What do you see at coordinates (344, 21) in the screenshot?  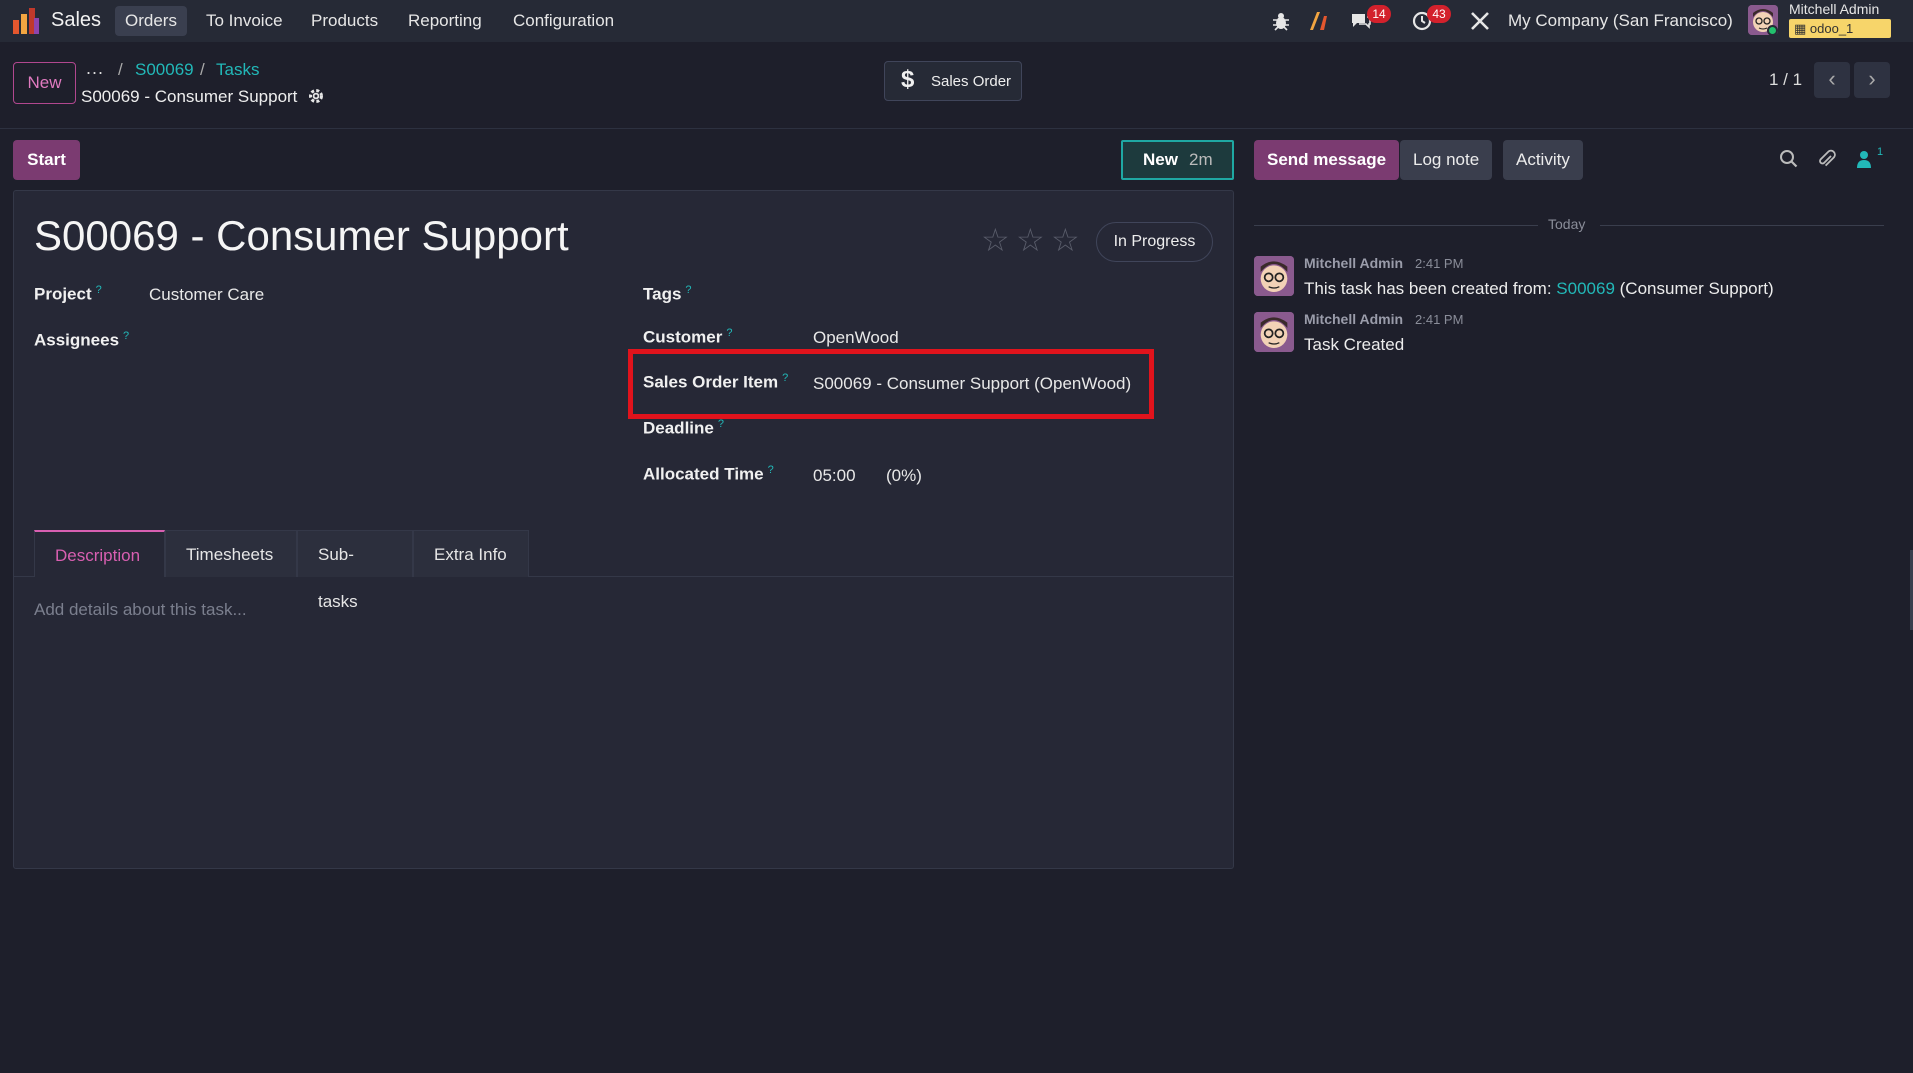 I see `menu-products: Products` at bounding box center [344, 21].